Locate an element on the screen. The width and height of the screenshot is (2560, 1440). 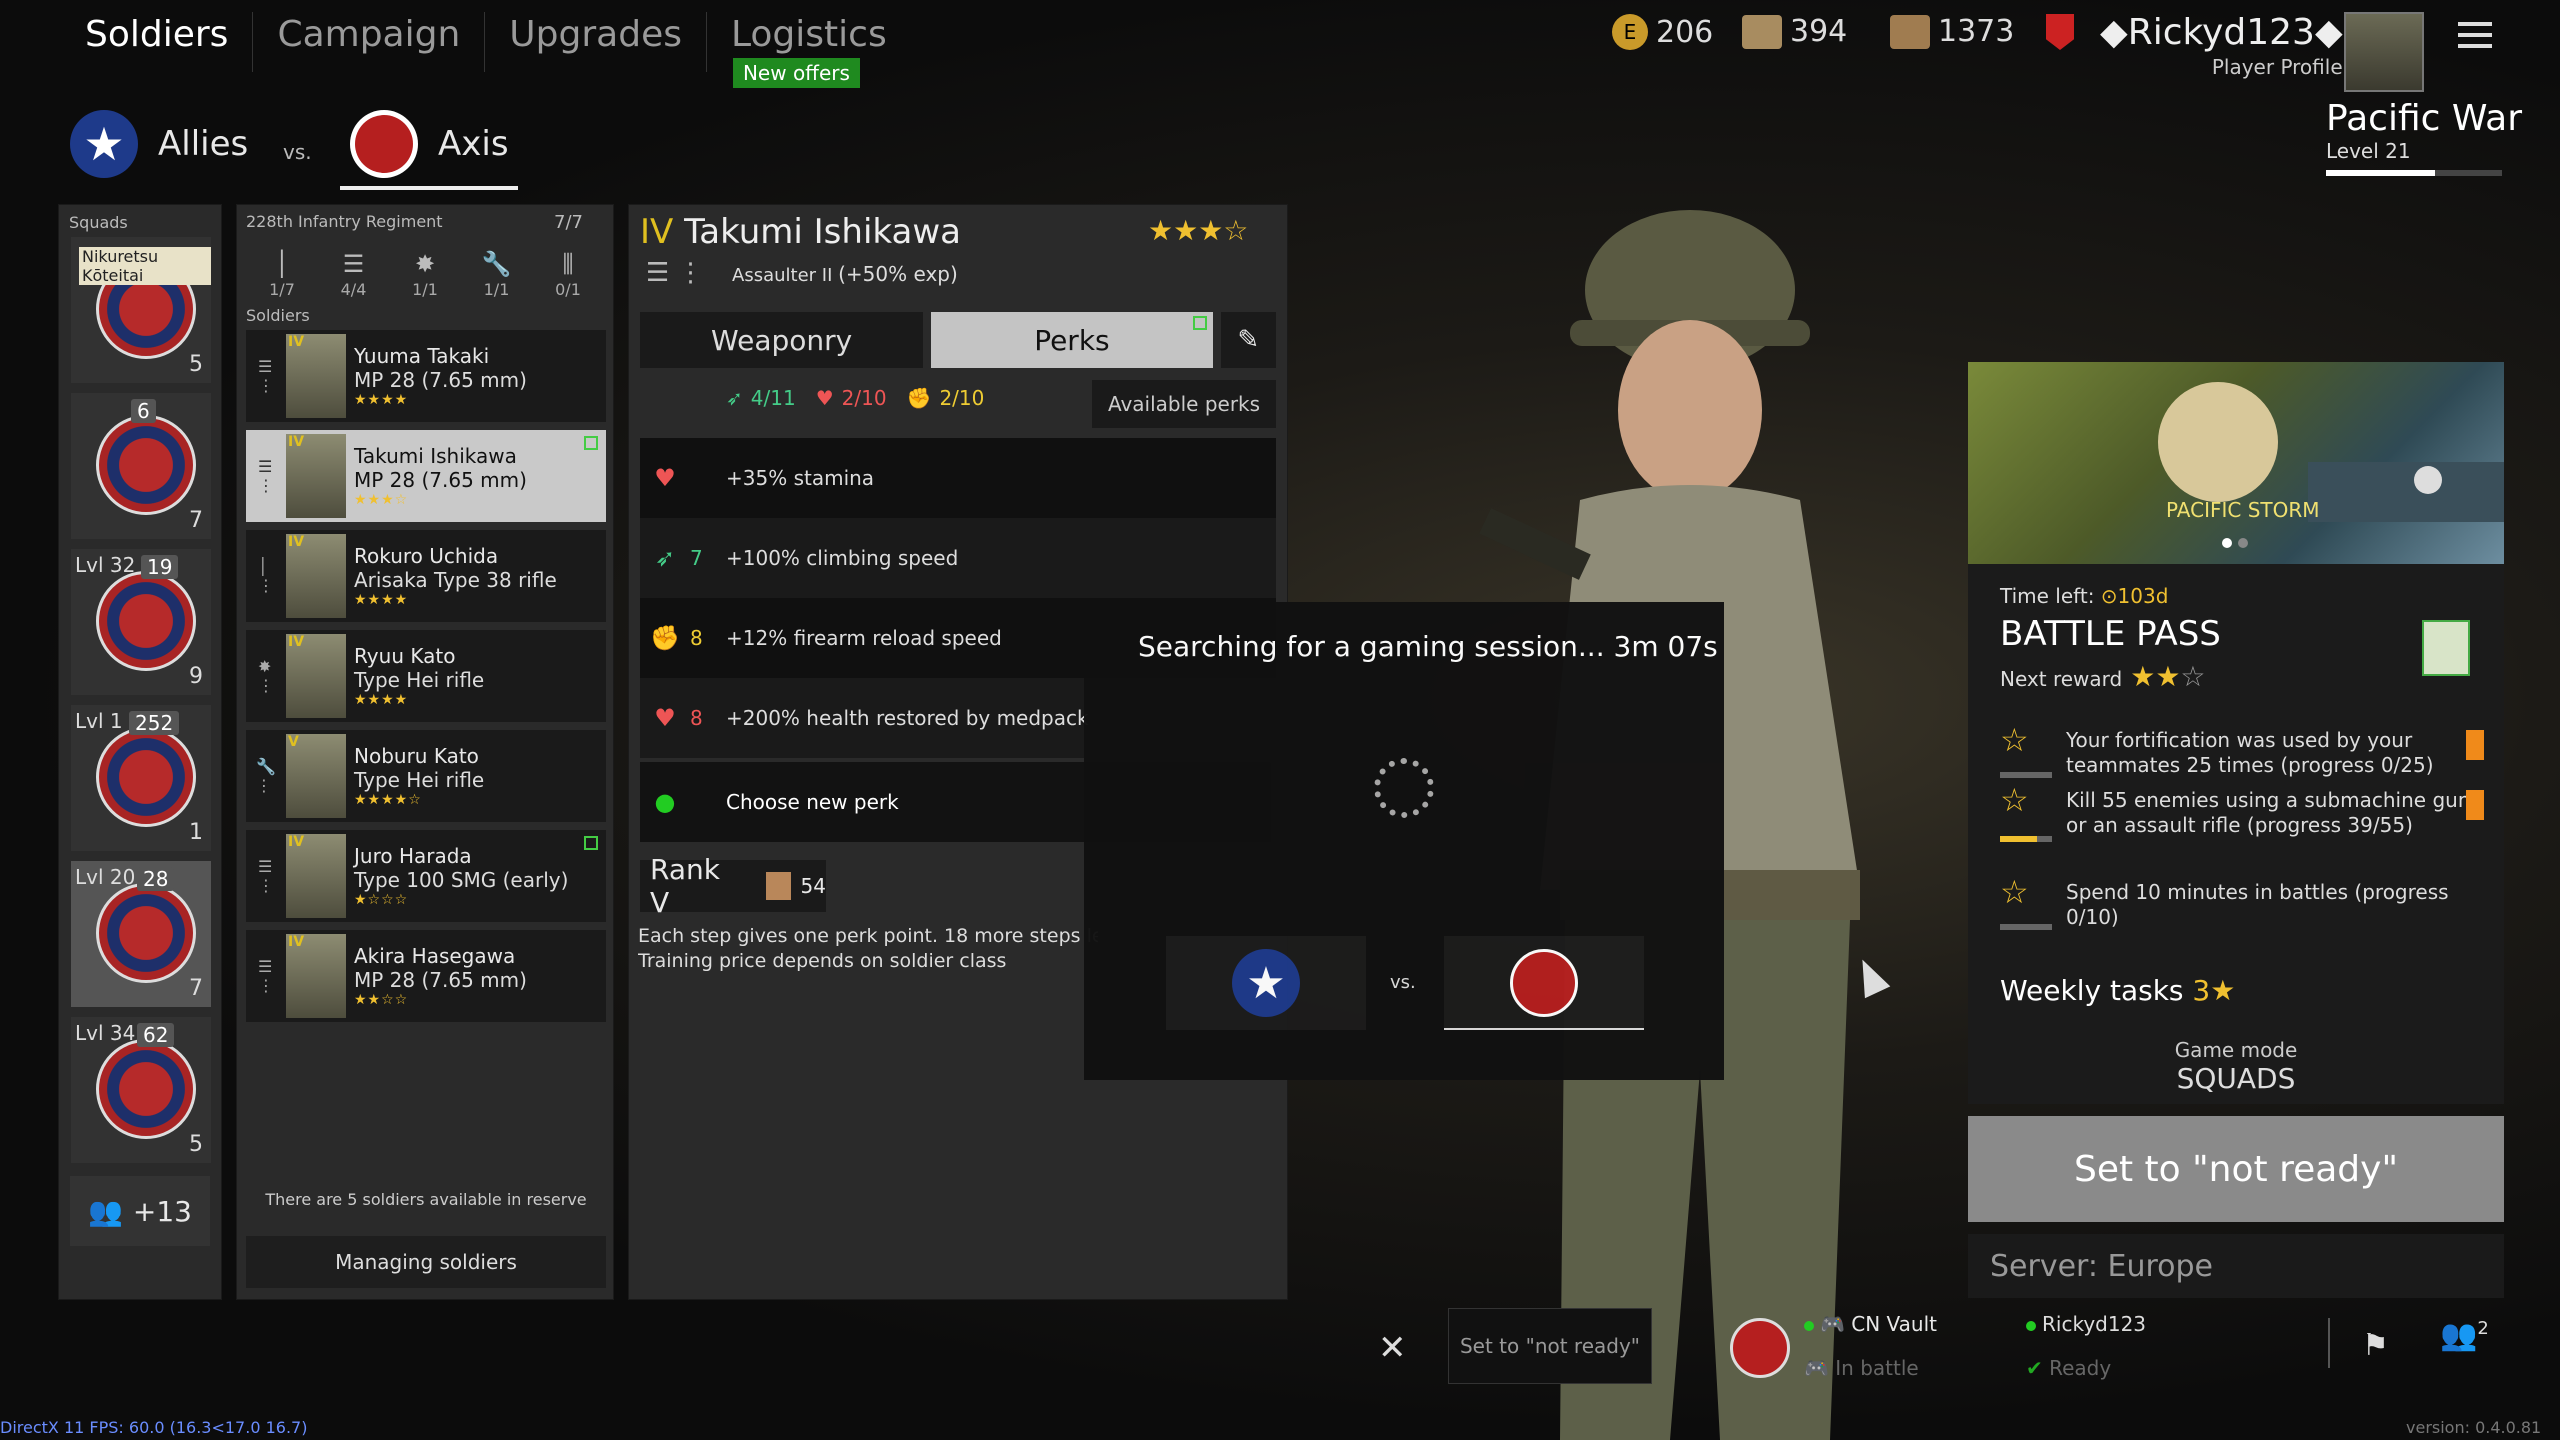
tab-upgrades: Upgrades is located at coordinates (596, 42).